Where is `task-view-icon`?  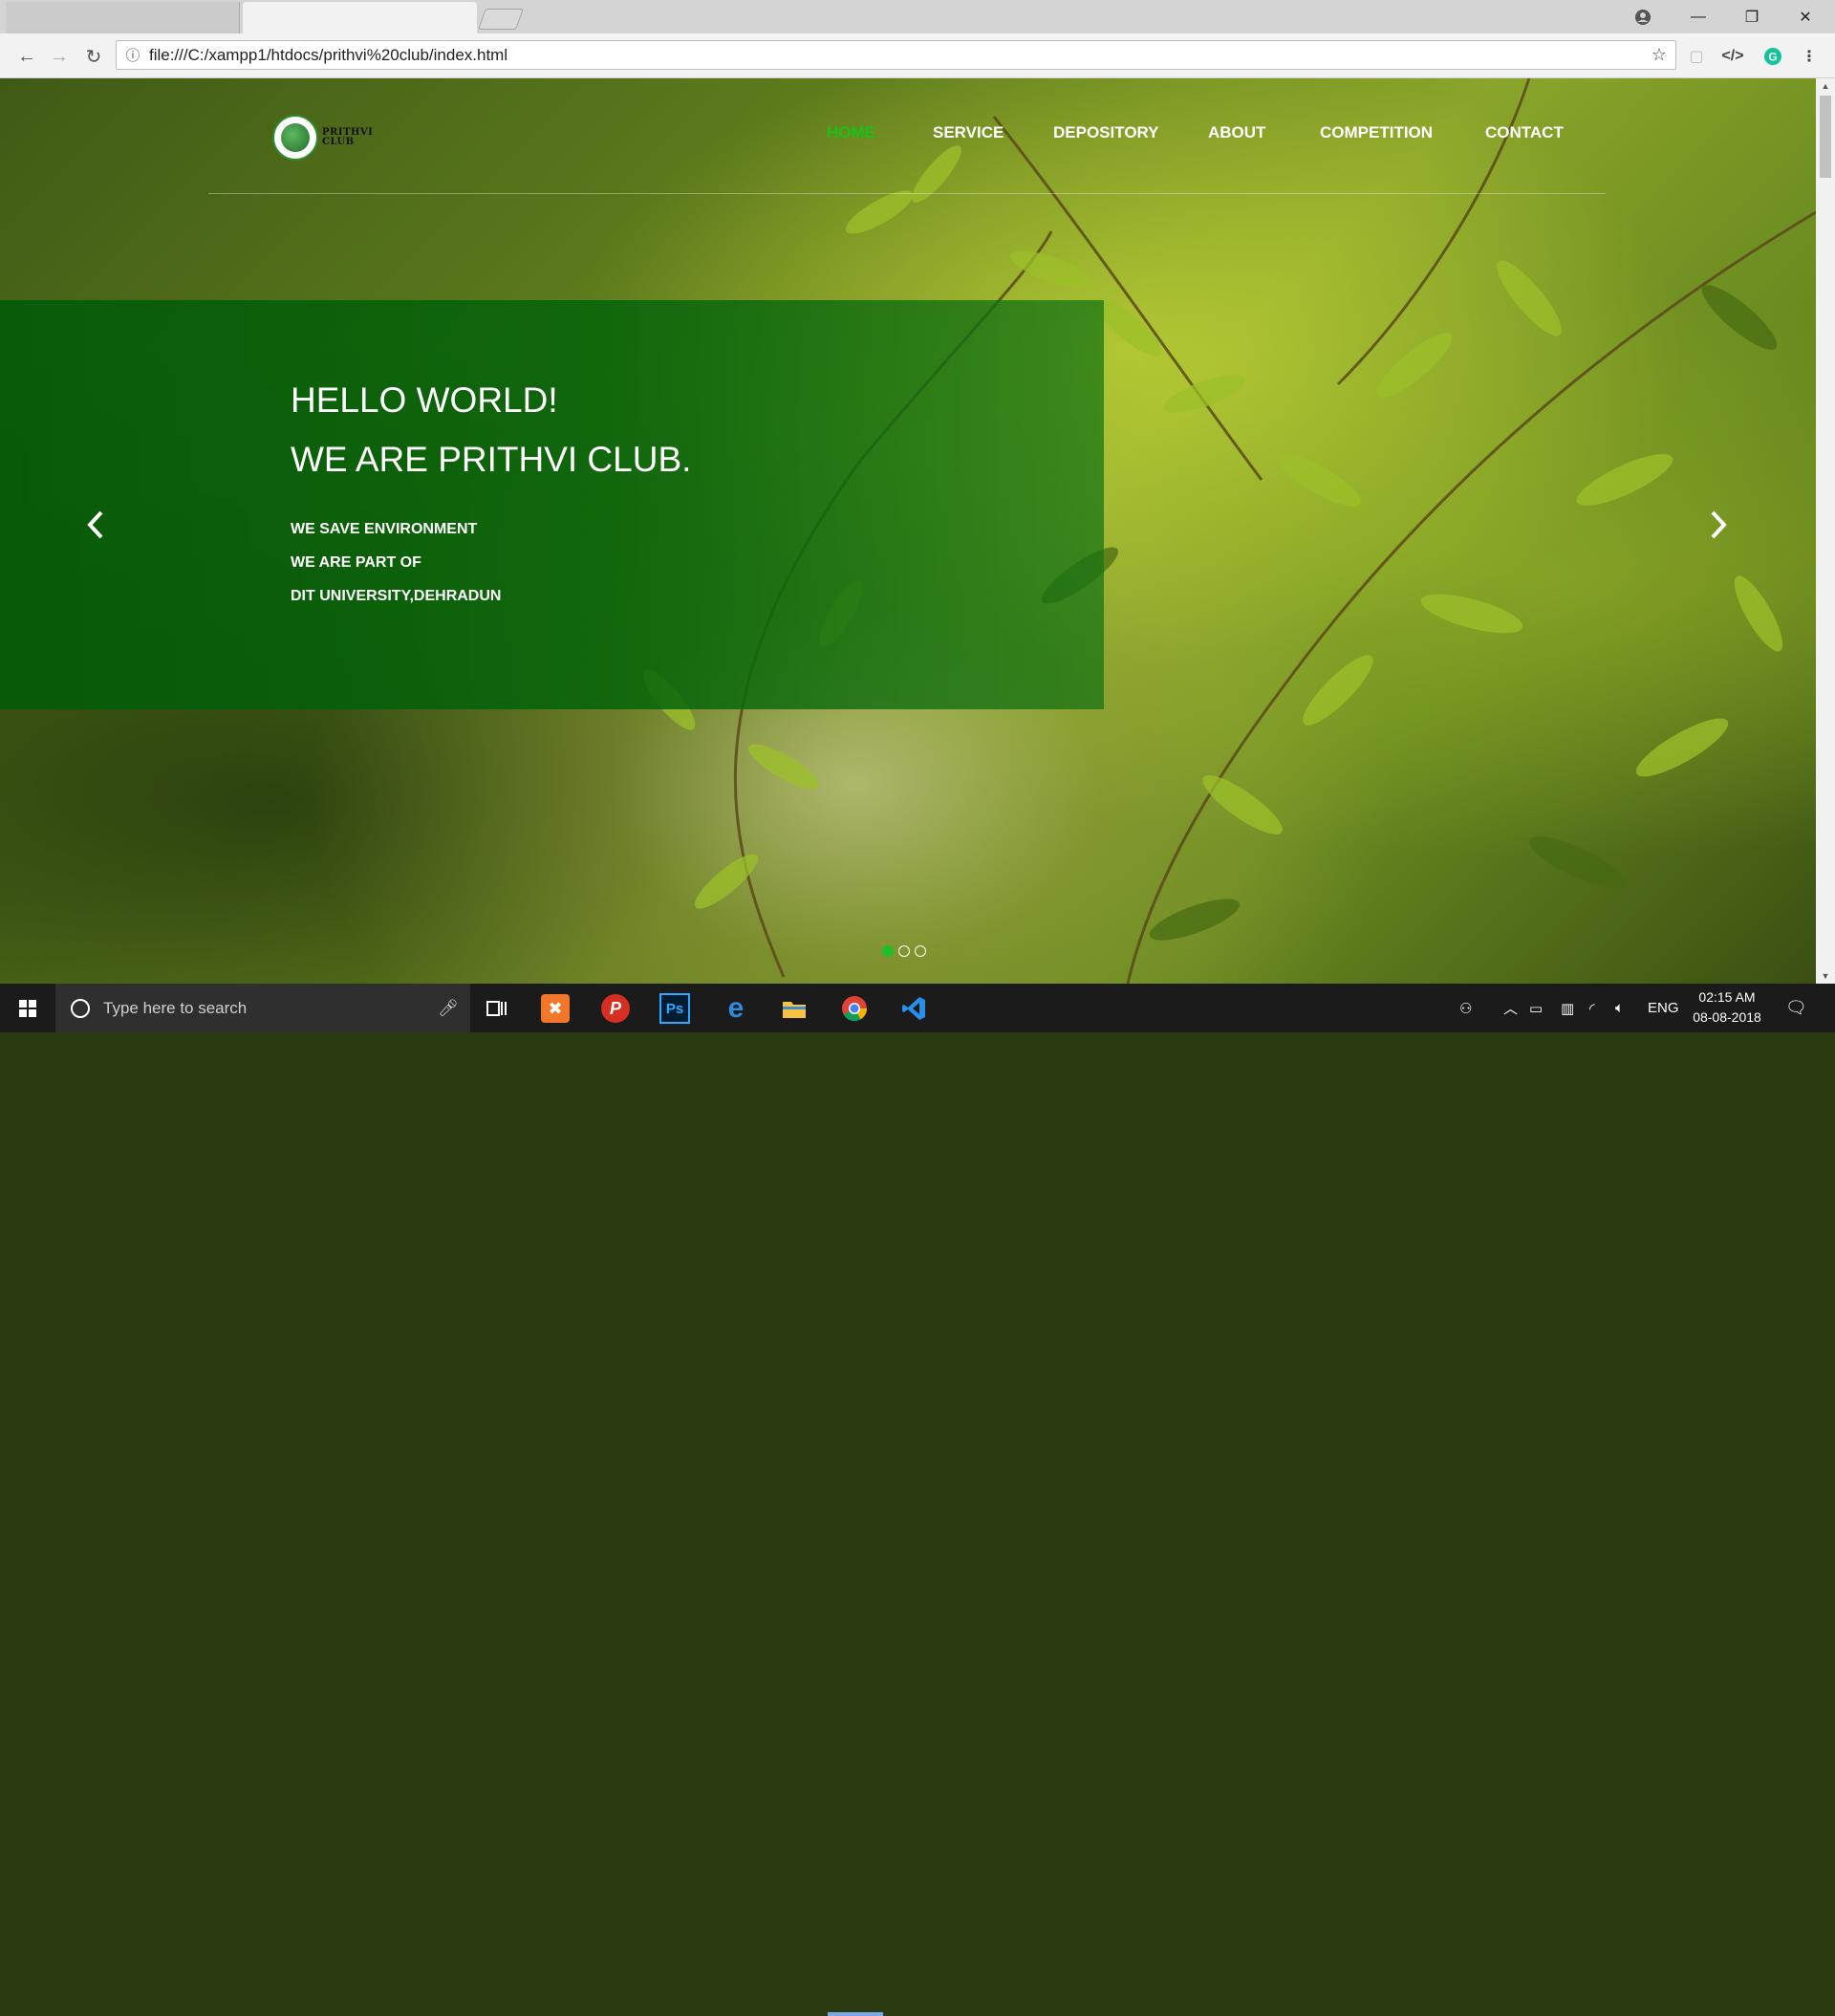 task-view-icon is located at coordinates (497, 1008).